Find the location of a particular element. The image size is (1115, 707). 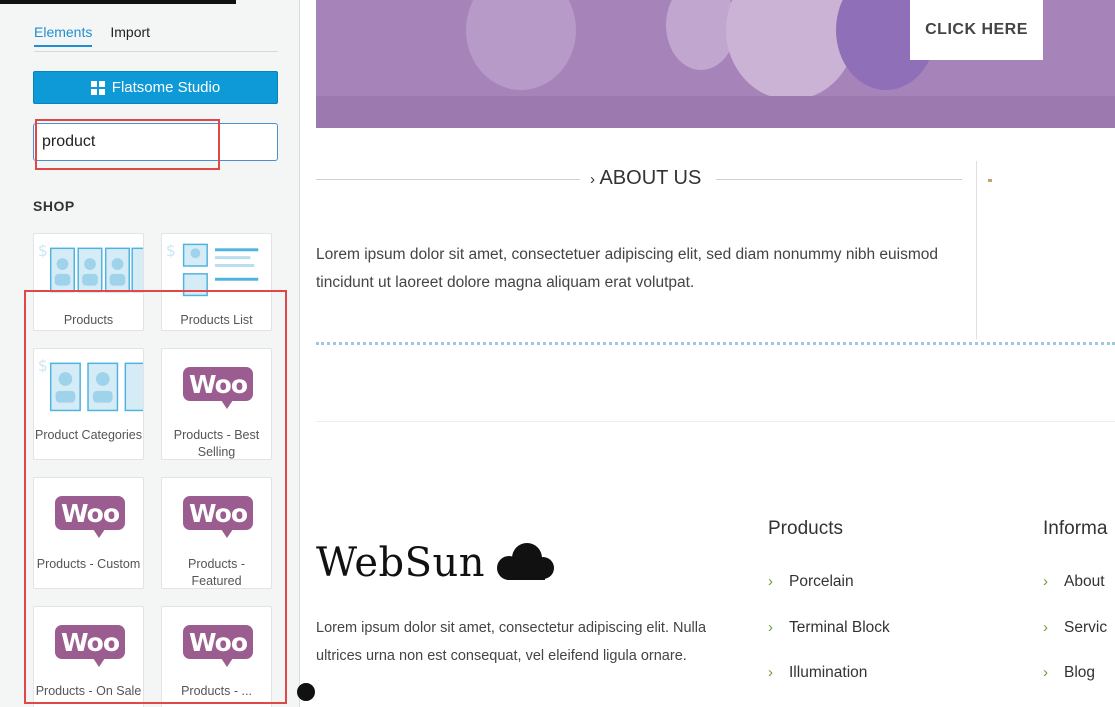

dotted-divider is located at coordinates (715, 343).